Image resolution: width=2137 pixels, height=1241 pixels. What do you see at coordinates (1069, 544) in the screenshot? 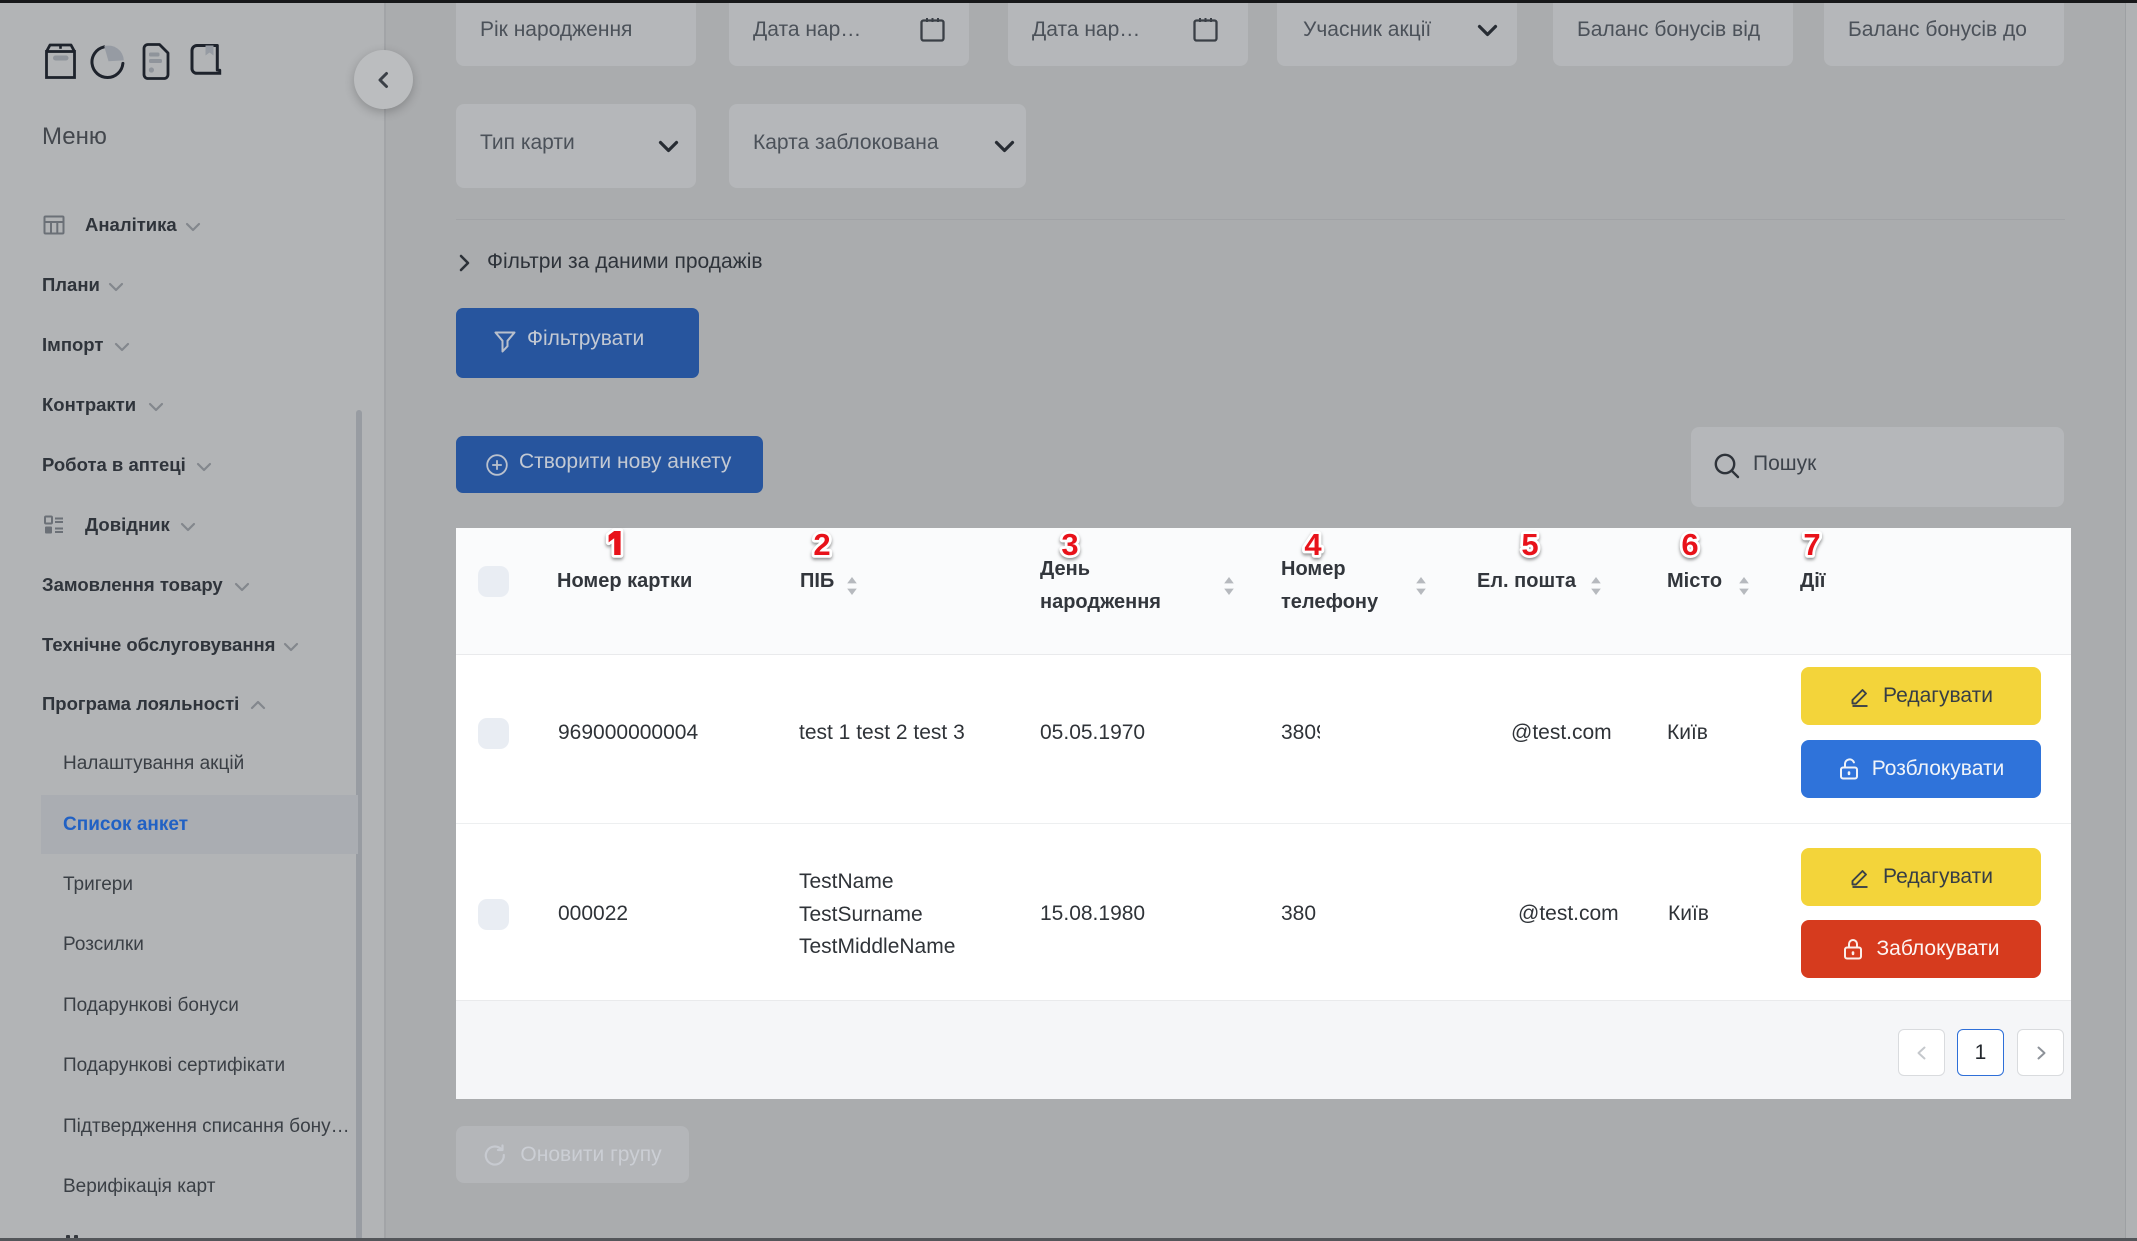
I see `svg-text: 3` at bounding box center [1069, 544].